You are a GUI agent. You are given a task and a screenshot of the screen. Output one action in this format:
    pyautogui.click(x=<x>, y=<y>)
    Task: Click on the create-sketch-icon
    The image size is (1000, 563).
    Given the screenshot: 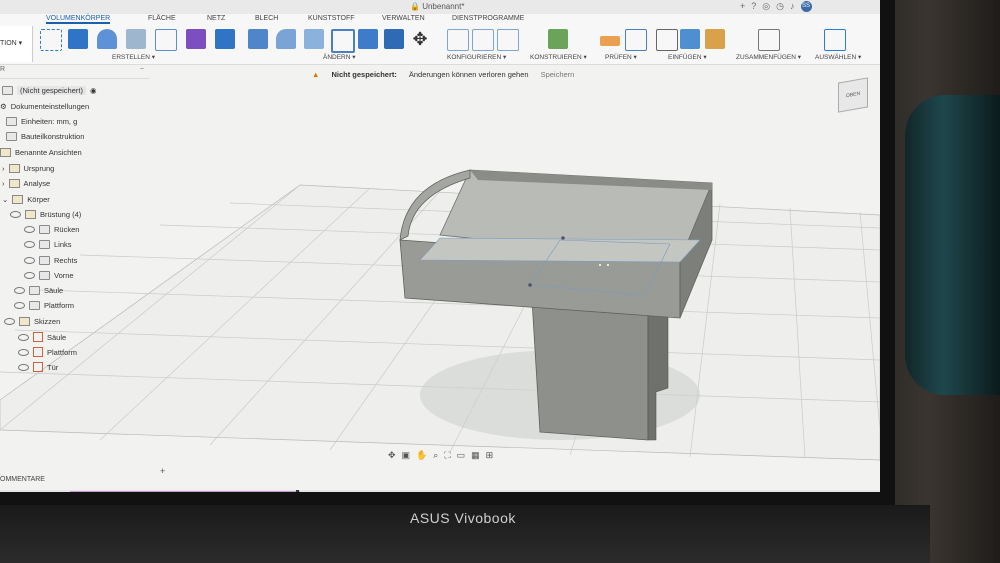 What is the action you would take?
    pyautogui.click(x=51, y=40)
    